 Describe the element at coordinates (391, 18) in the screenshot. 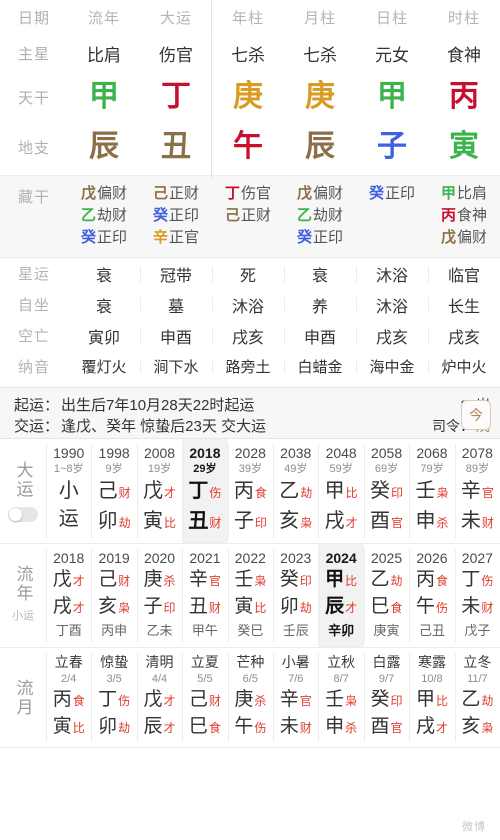

I see `pillar-header-4: 日柱` at that location.